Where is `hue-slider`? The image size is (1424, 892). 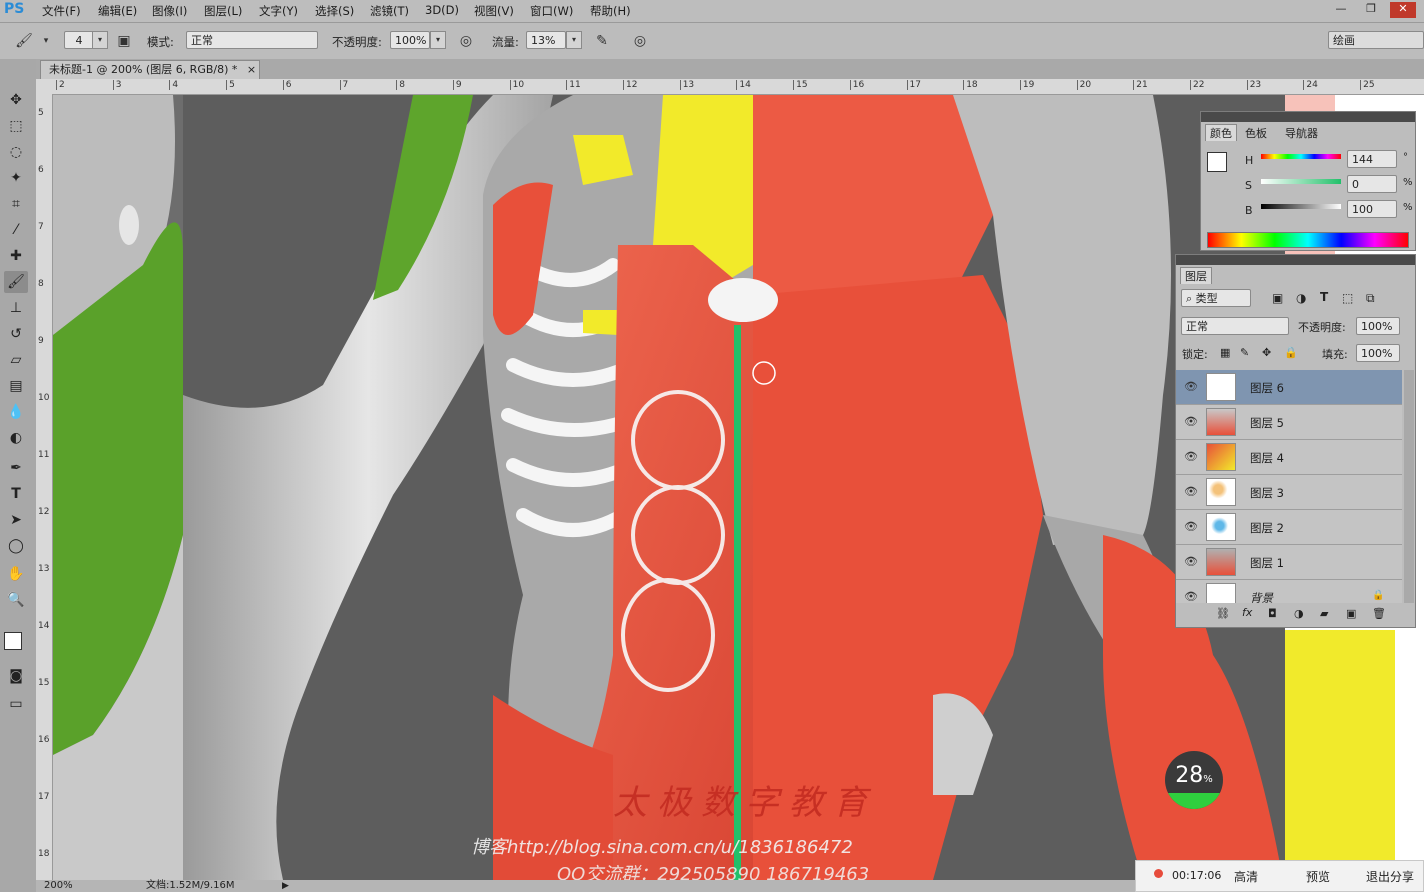 hue-slider is located at coordinates (1301, 156).